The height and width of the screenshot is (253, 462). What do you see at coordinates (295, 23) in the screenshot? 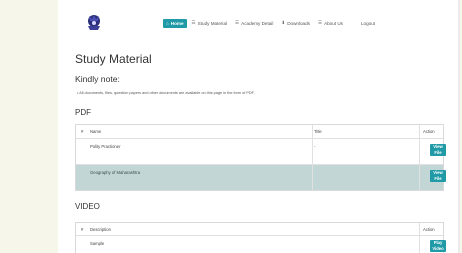
I see `nav-item-downloads: ⬇ Downloads` at bounding box center [295, 23].